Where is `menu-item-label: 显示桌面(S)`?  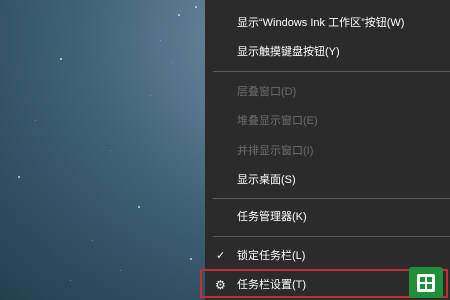
menu-item-label: 显示桌面(S) is located at coordinates (266, 180).